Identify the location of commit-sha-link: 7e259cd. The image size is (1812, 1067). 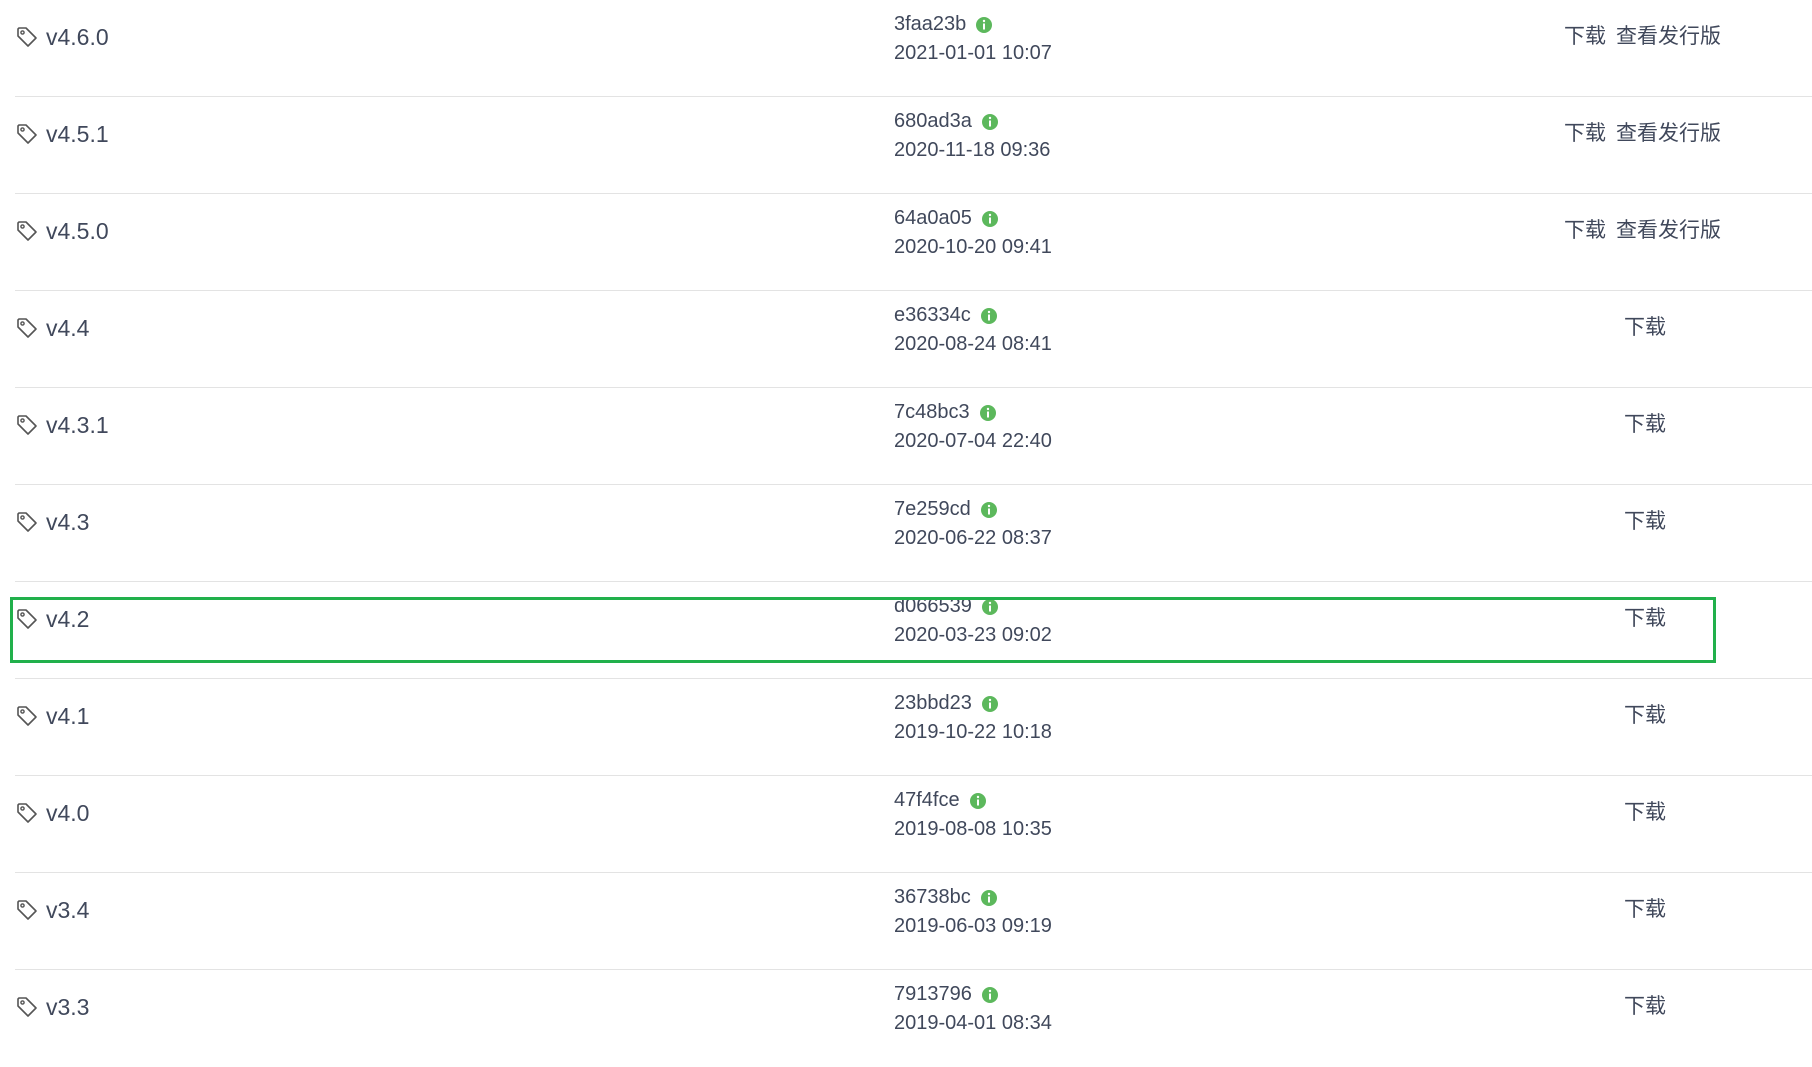
(932, 509).